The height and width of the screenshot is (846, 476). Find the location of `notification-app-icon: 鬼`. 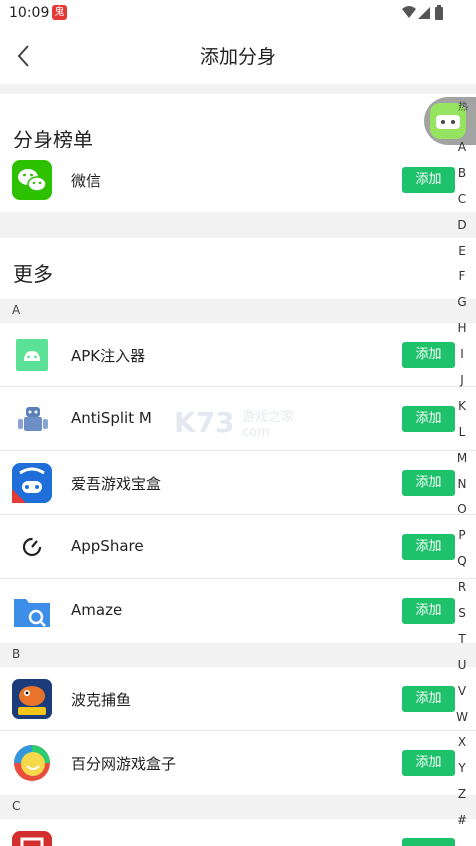

notification-app-icon: 鬼 is located at coordinates (59, 12).